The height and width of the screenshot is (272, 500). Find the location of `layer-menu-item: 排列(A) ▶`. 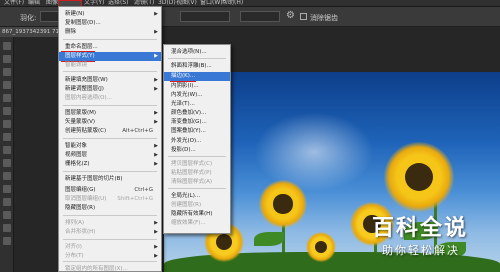

layer-menu-item: 排列(A) ▶ is located at coordinates (110, 223).